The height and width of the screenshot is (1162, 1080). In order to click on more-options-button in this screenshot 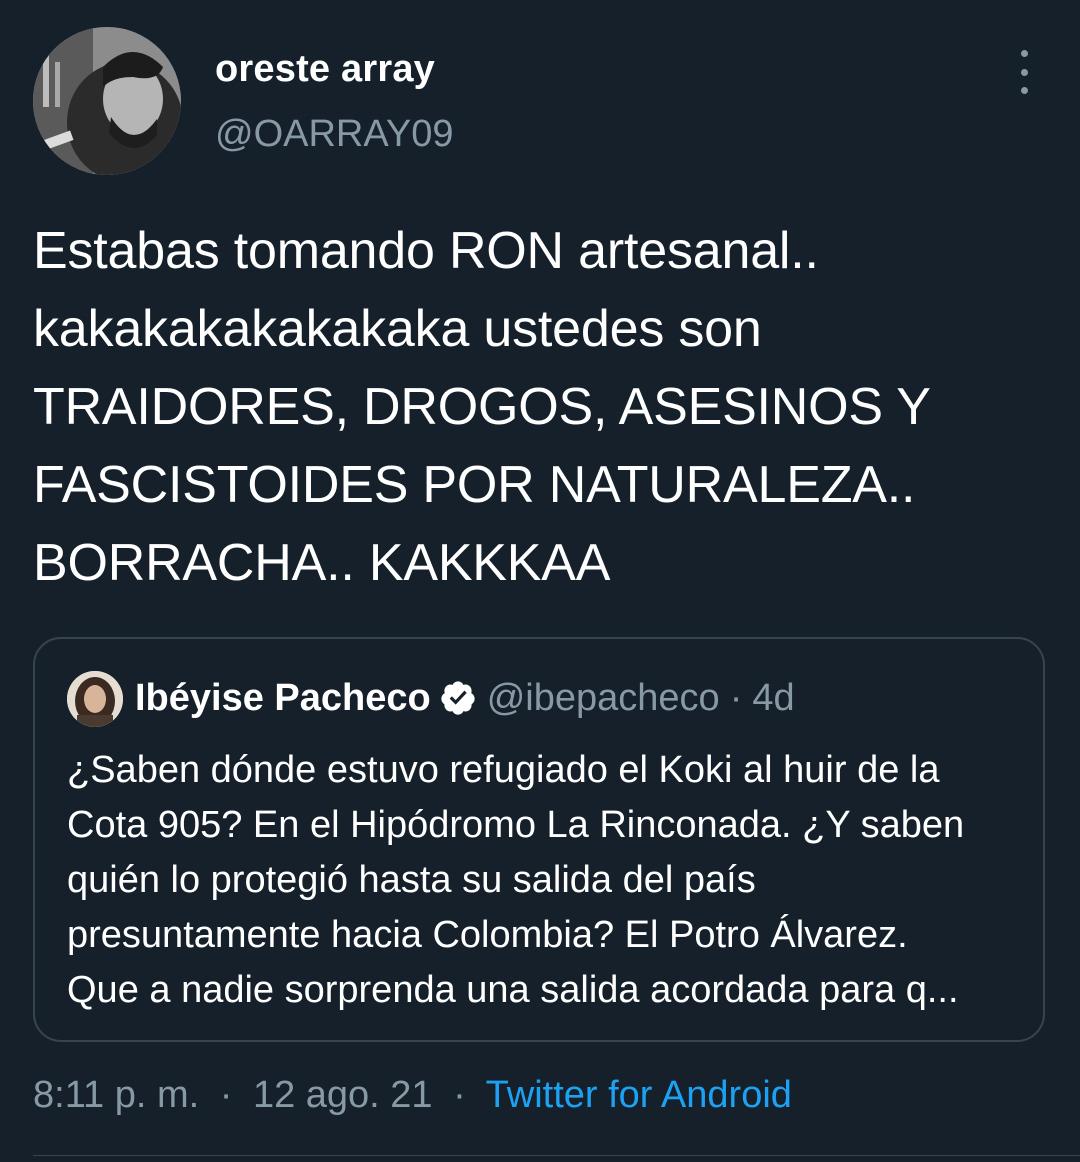, I will do `click(1024, 72)`.